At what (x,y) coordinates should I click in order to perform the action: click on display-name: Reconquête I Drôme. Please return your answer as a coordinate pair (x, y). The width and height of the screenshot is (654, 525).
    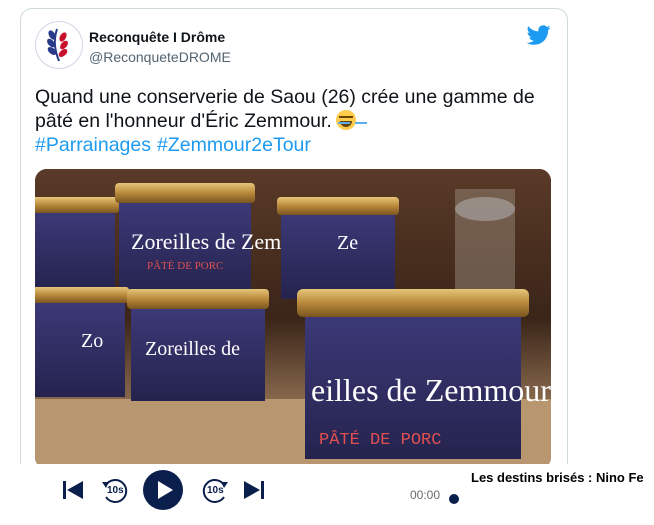
    Looking at the image, I should click on (157, 37).